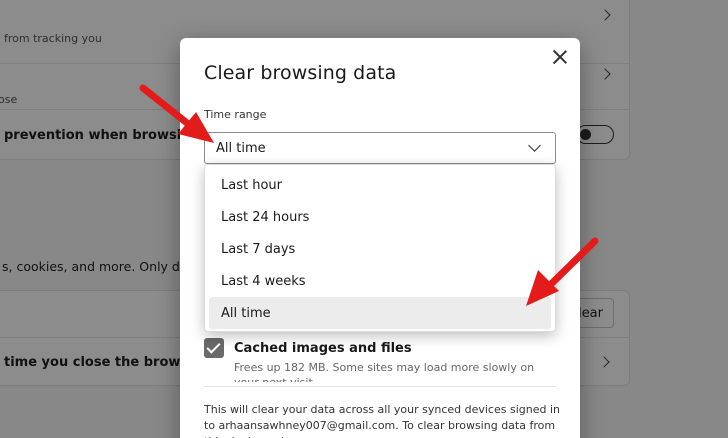 The width and height of the screenshot is (728, 438). What do you see at coordinates (534, 145) in the screenshot?
I see `chevron-down-icon` at bounding box center [534, 145].